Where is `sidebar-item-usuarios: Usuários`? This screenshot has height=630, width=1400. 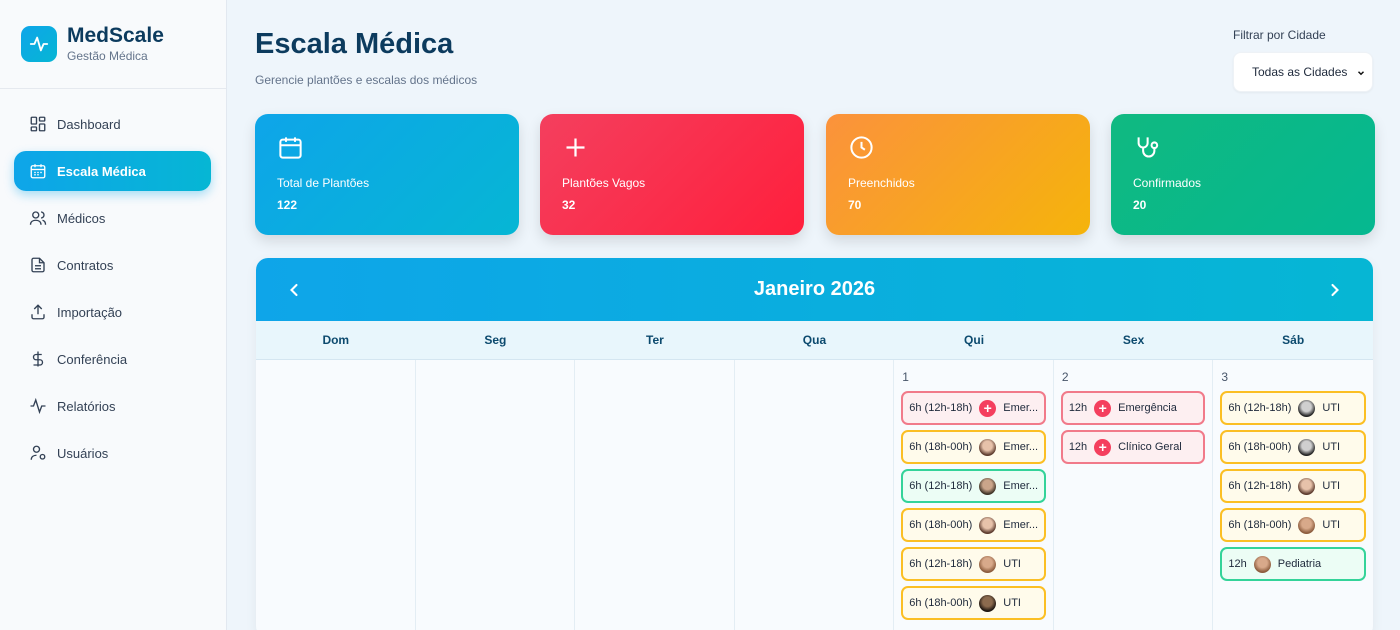
sidebar-item-usuarios: Usuários is located at coordinates (112, 453).